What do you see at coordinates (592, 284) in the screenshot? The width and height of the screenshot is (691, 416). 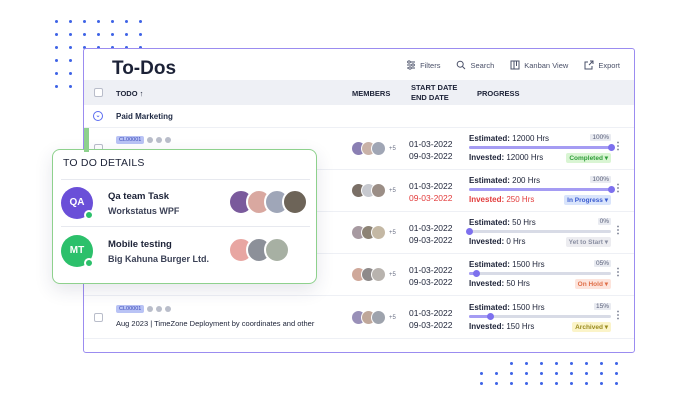 I see `status-dropdown: On Hold ▾` at bounding box center [592, 284].